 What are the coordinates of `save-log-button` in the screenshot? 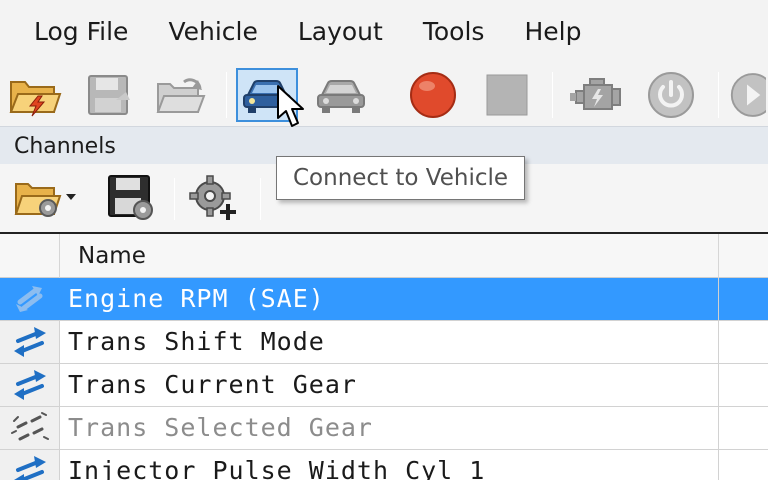 It's located at (109, 95).